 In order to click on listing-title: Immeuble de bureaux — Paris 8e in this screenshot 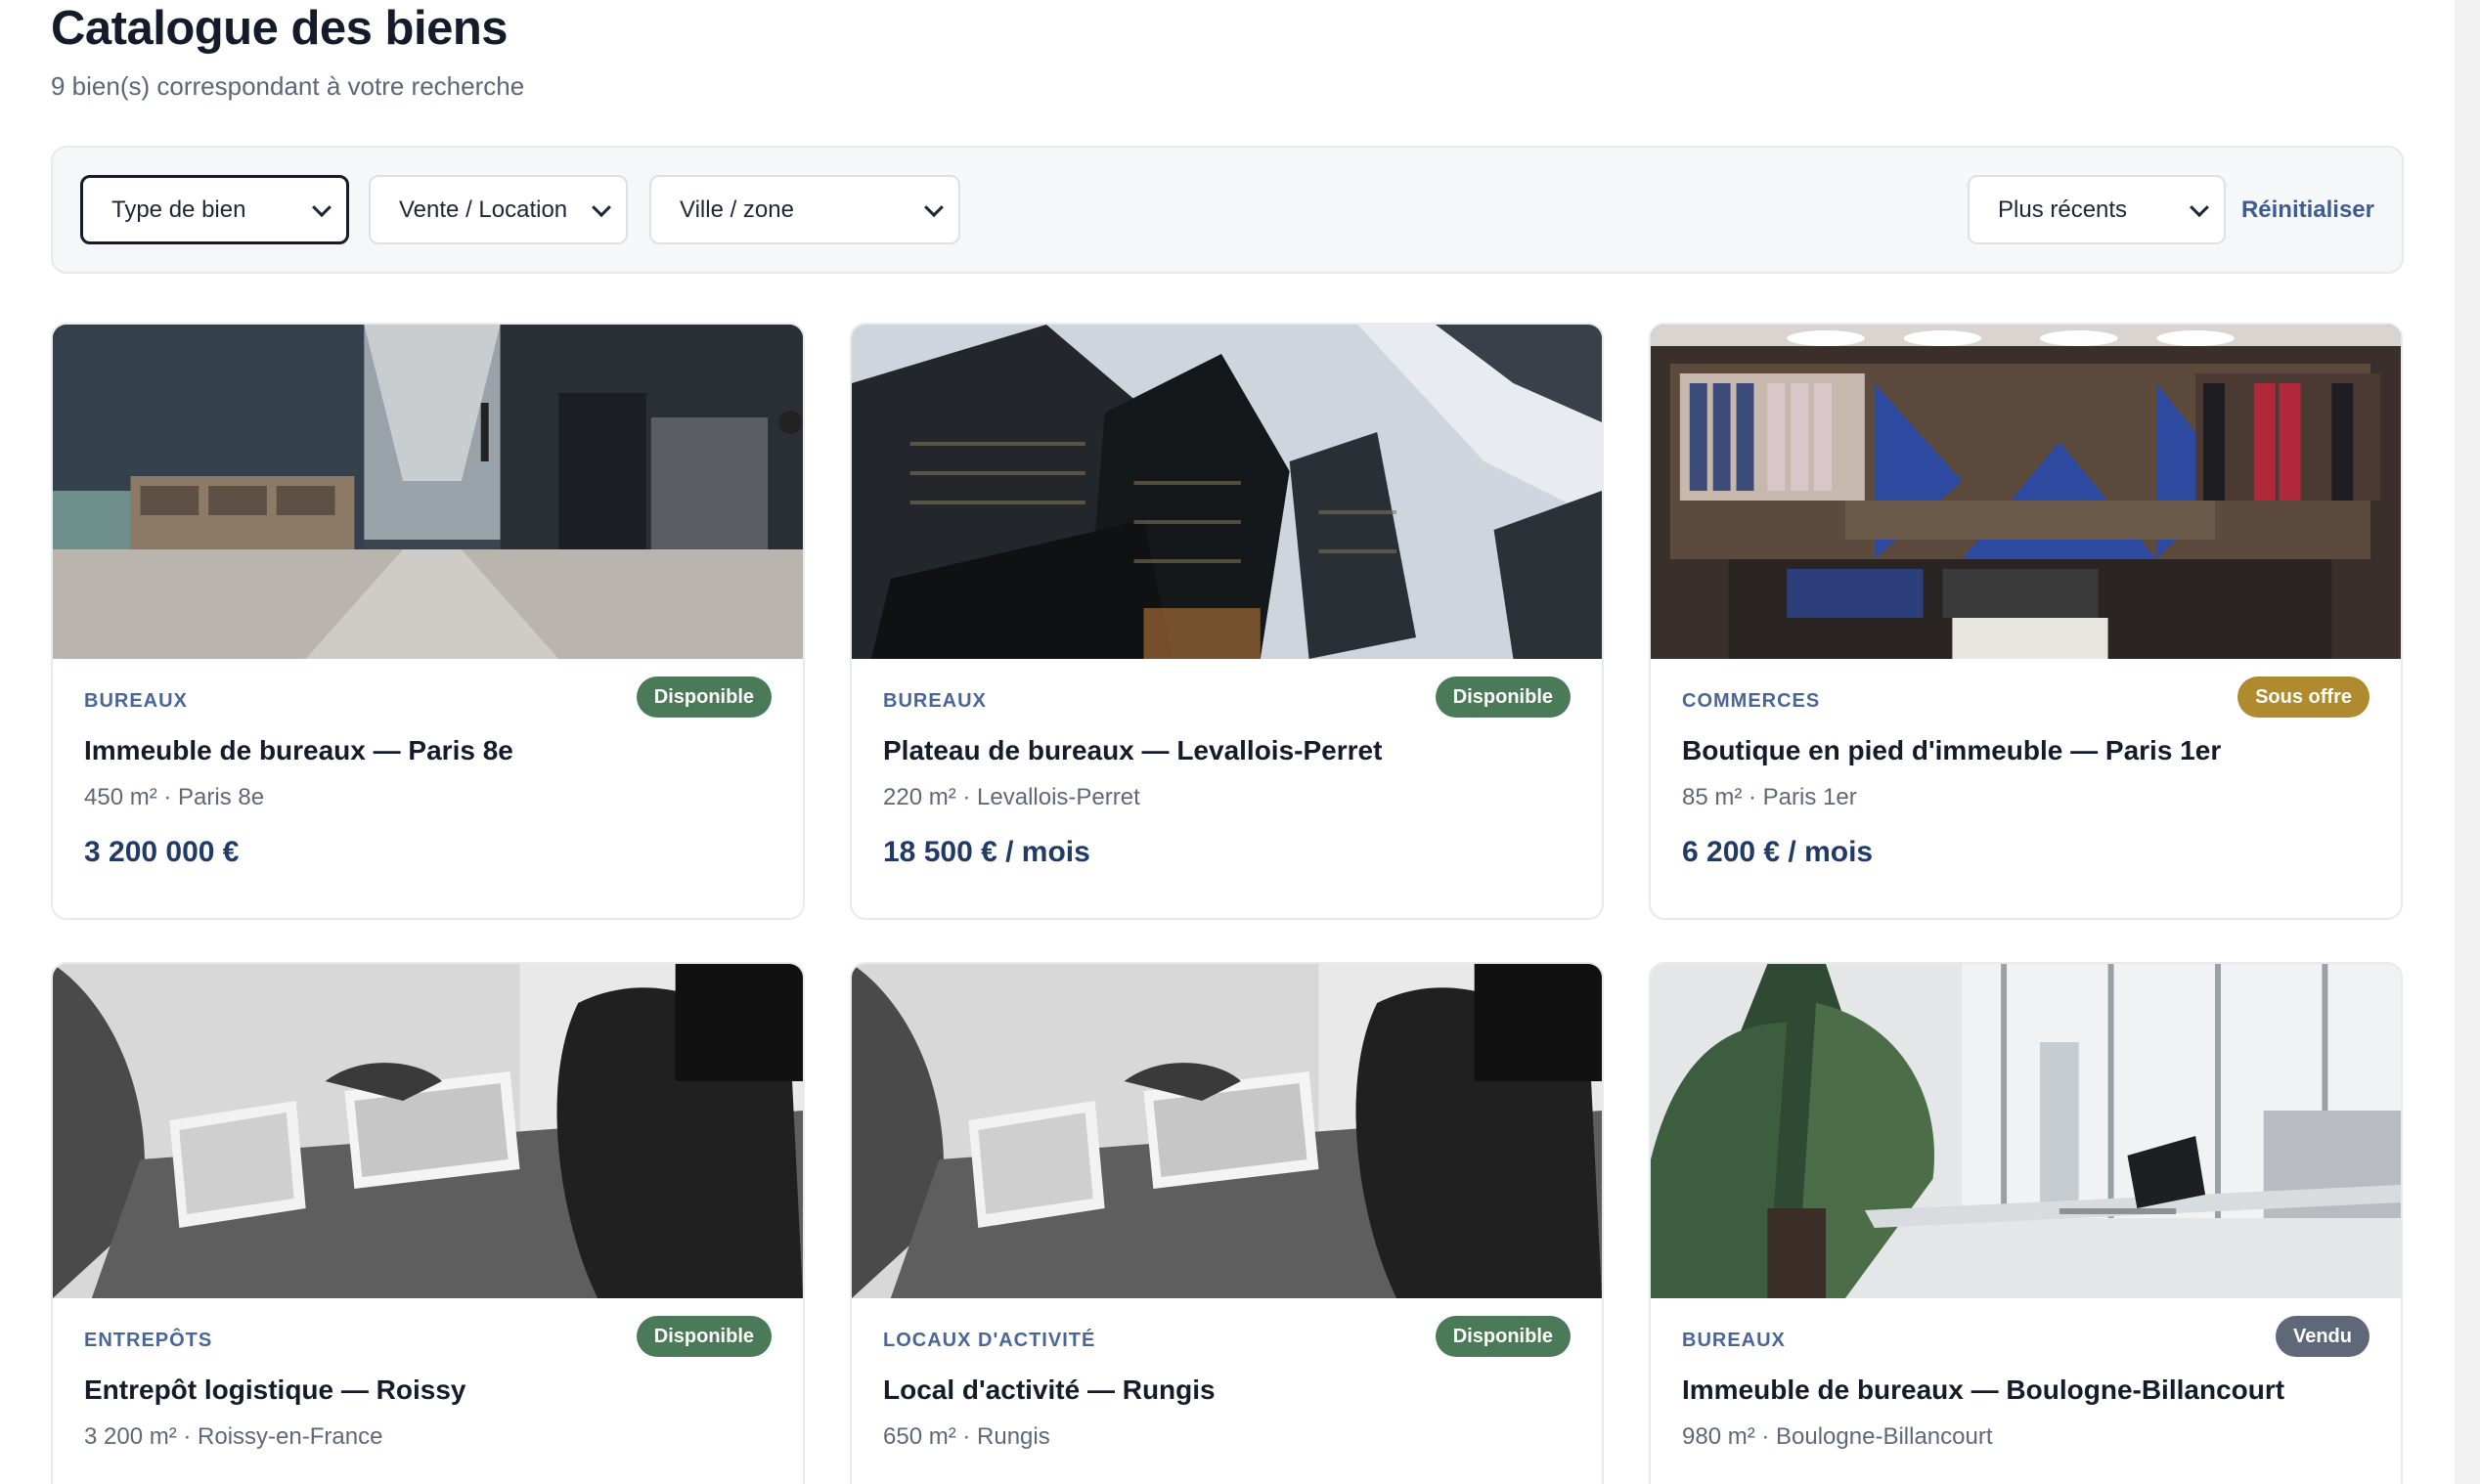, I will do `click(298, 750)`.